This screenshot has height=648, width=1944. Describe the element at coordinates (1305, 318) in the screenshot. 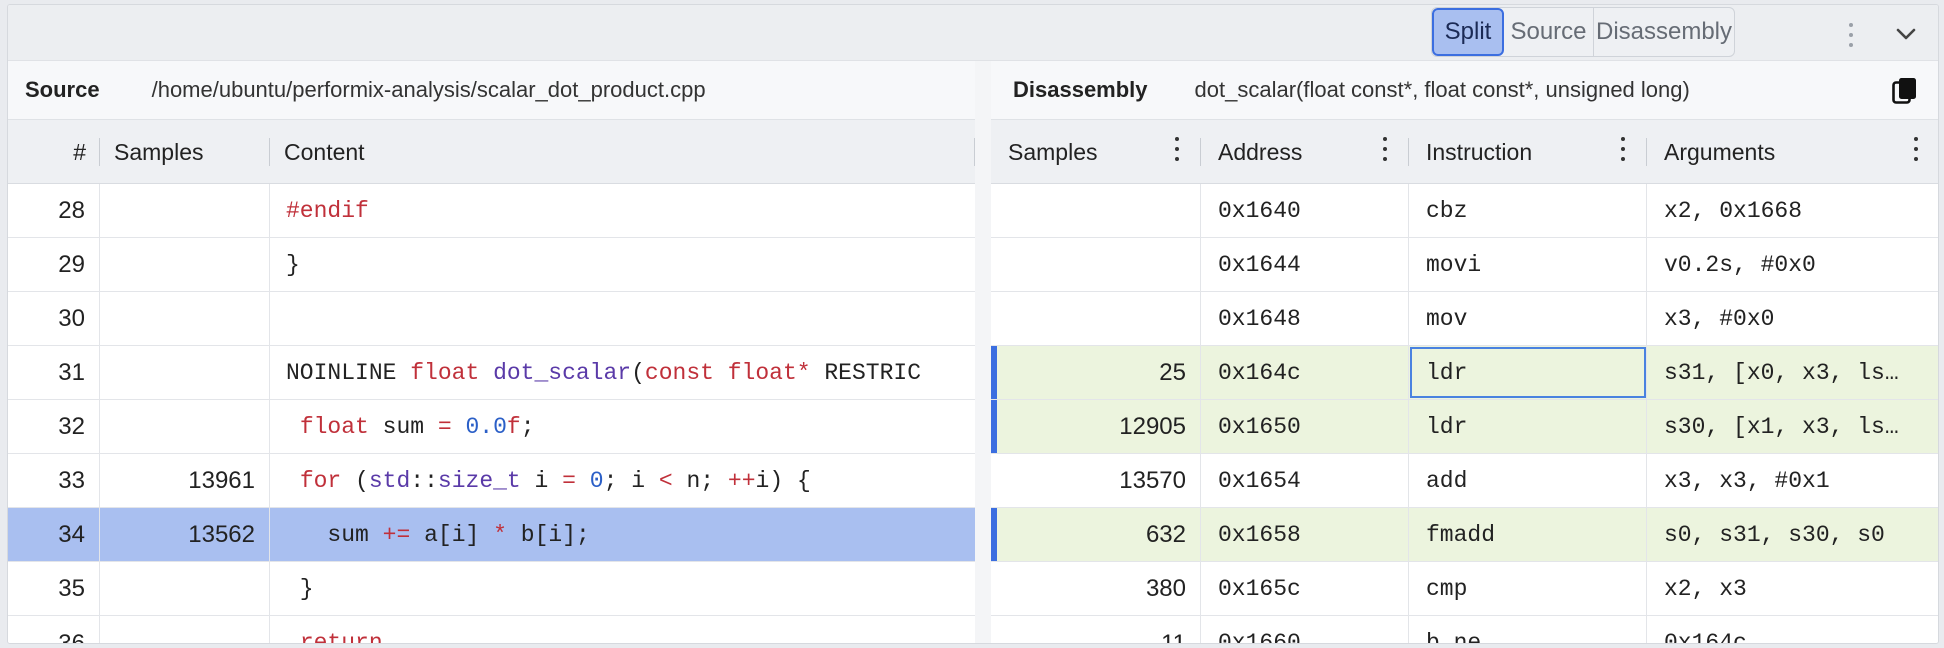

I see `address: 0x1648` at that location.